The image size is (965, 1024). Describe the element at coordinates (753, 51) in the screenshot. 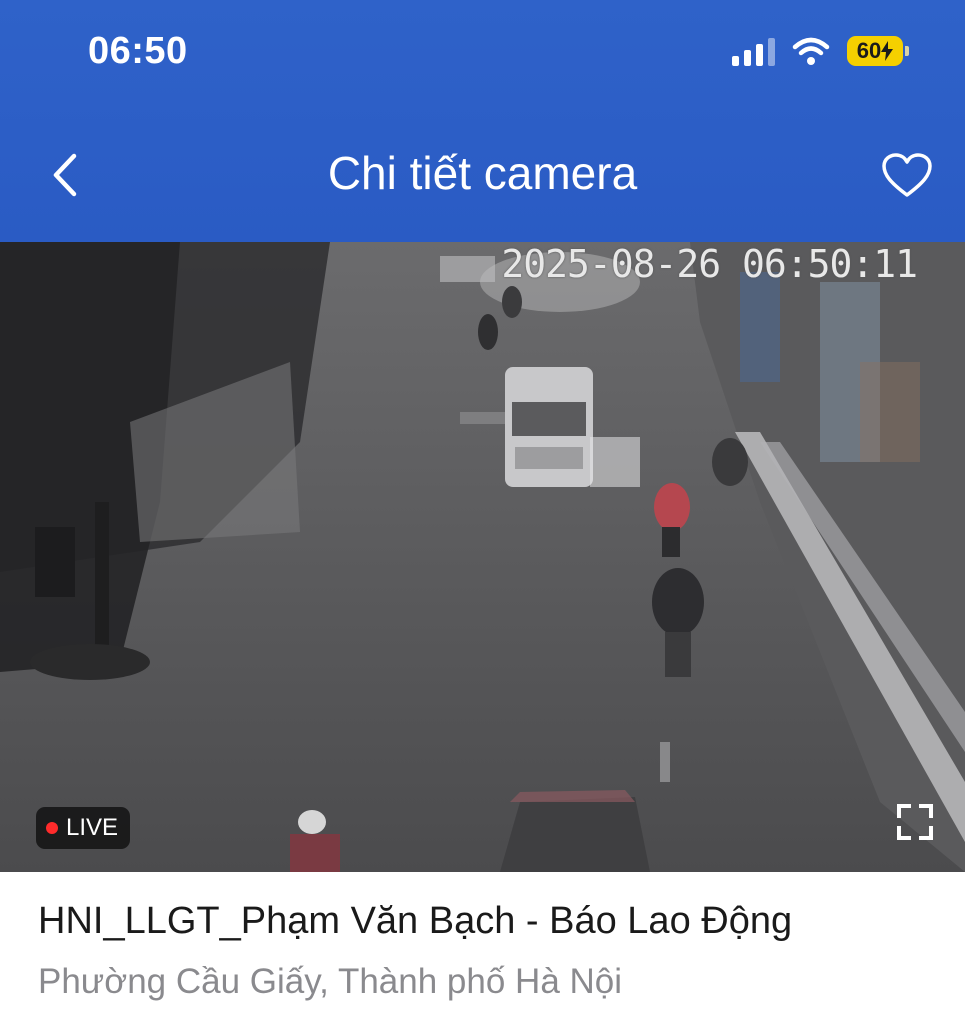

I see `cellular-signal-icon` at that location.